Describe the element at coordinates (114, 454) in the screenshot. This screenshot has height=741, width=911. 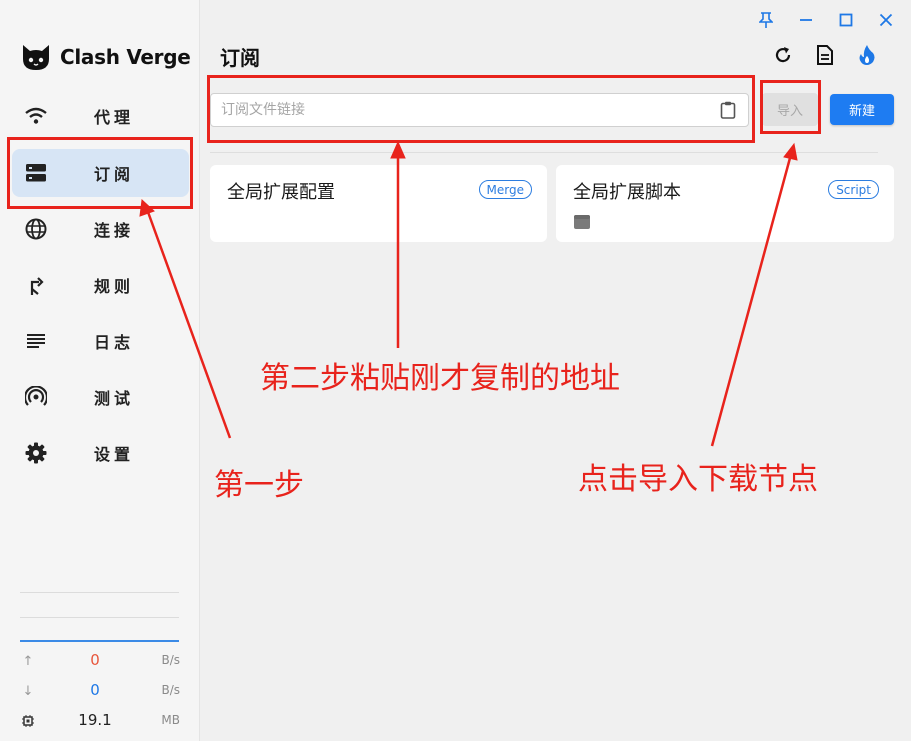
I see `sidebar-item-label: 设置` at that location.